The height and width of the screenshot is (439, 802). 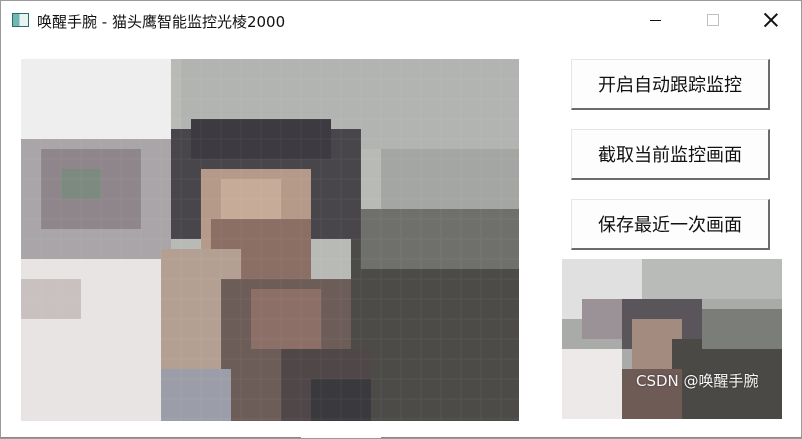 What do you see at coordinates (151, 437) in the screenshot?
I see `bottom-divider-left` at bounding box center [151, 437].